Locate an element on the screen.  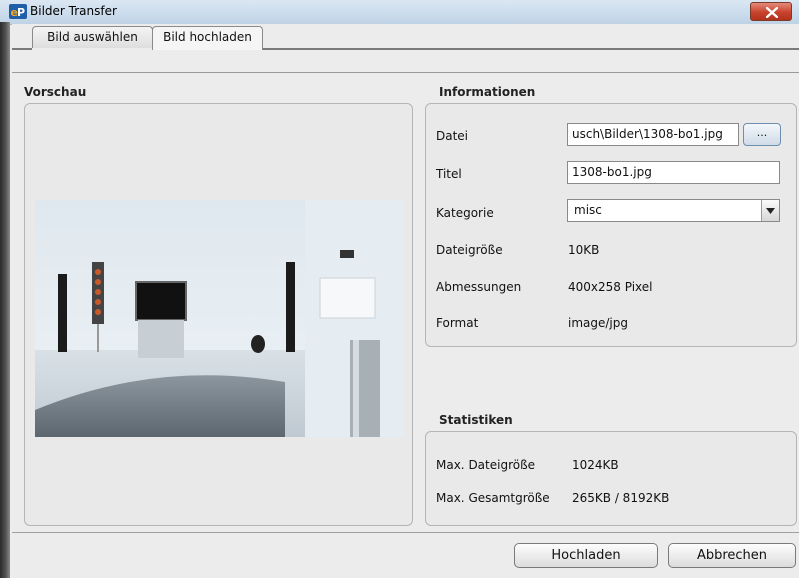
cancel-button: Abbrechen is located at coordinates (732, 555).